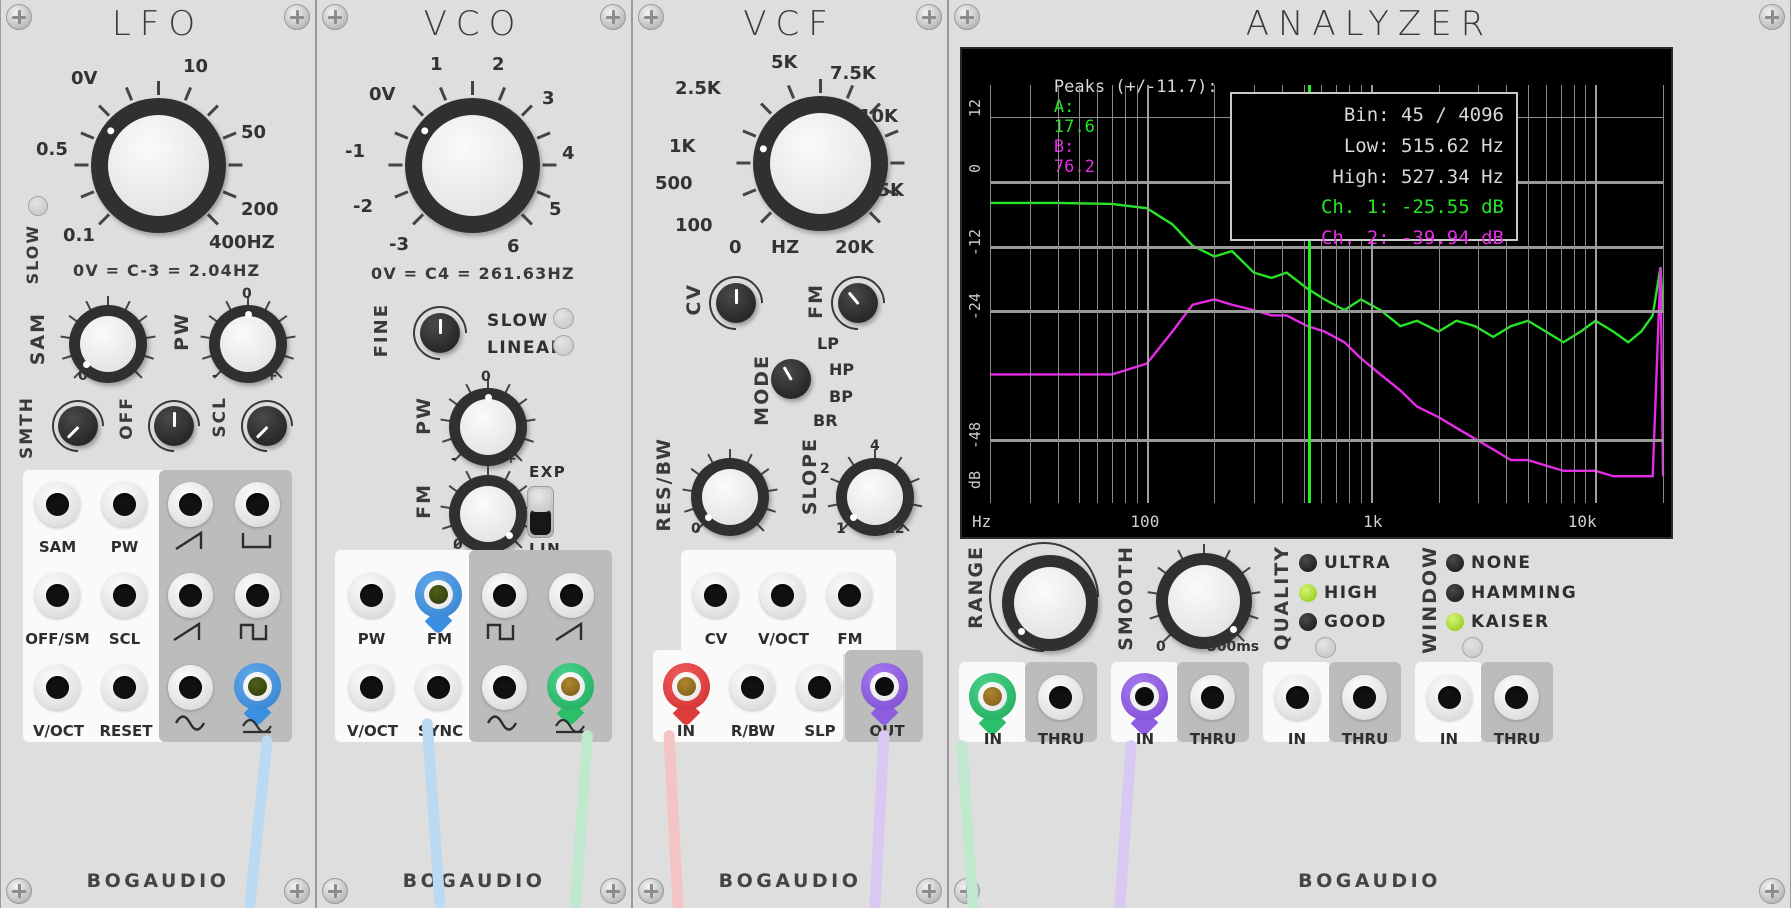 This screenshot has height=908, width=1791. Describe the element at coordinates (438, 603) in the screenshot. I see `vco-jack-fm-plugged` at that location.